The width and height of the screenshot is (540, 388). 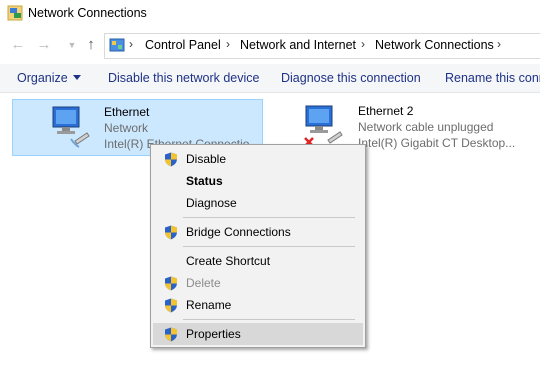 What do you see at coordinates (426, 127) in the screenshot?
I see `connection-status: Network cable unplugged` at bounding box center [426, 127].